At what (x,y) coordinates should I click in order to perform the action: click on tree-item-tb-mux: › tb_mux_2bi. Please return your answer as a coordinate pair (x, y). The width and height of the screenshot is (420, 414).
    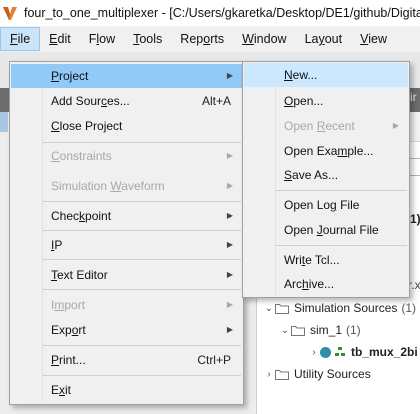
    Looking at the image, I should click on (338, 352).